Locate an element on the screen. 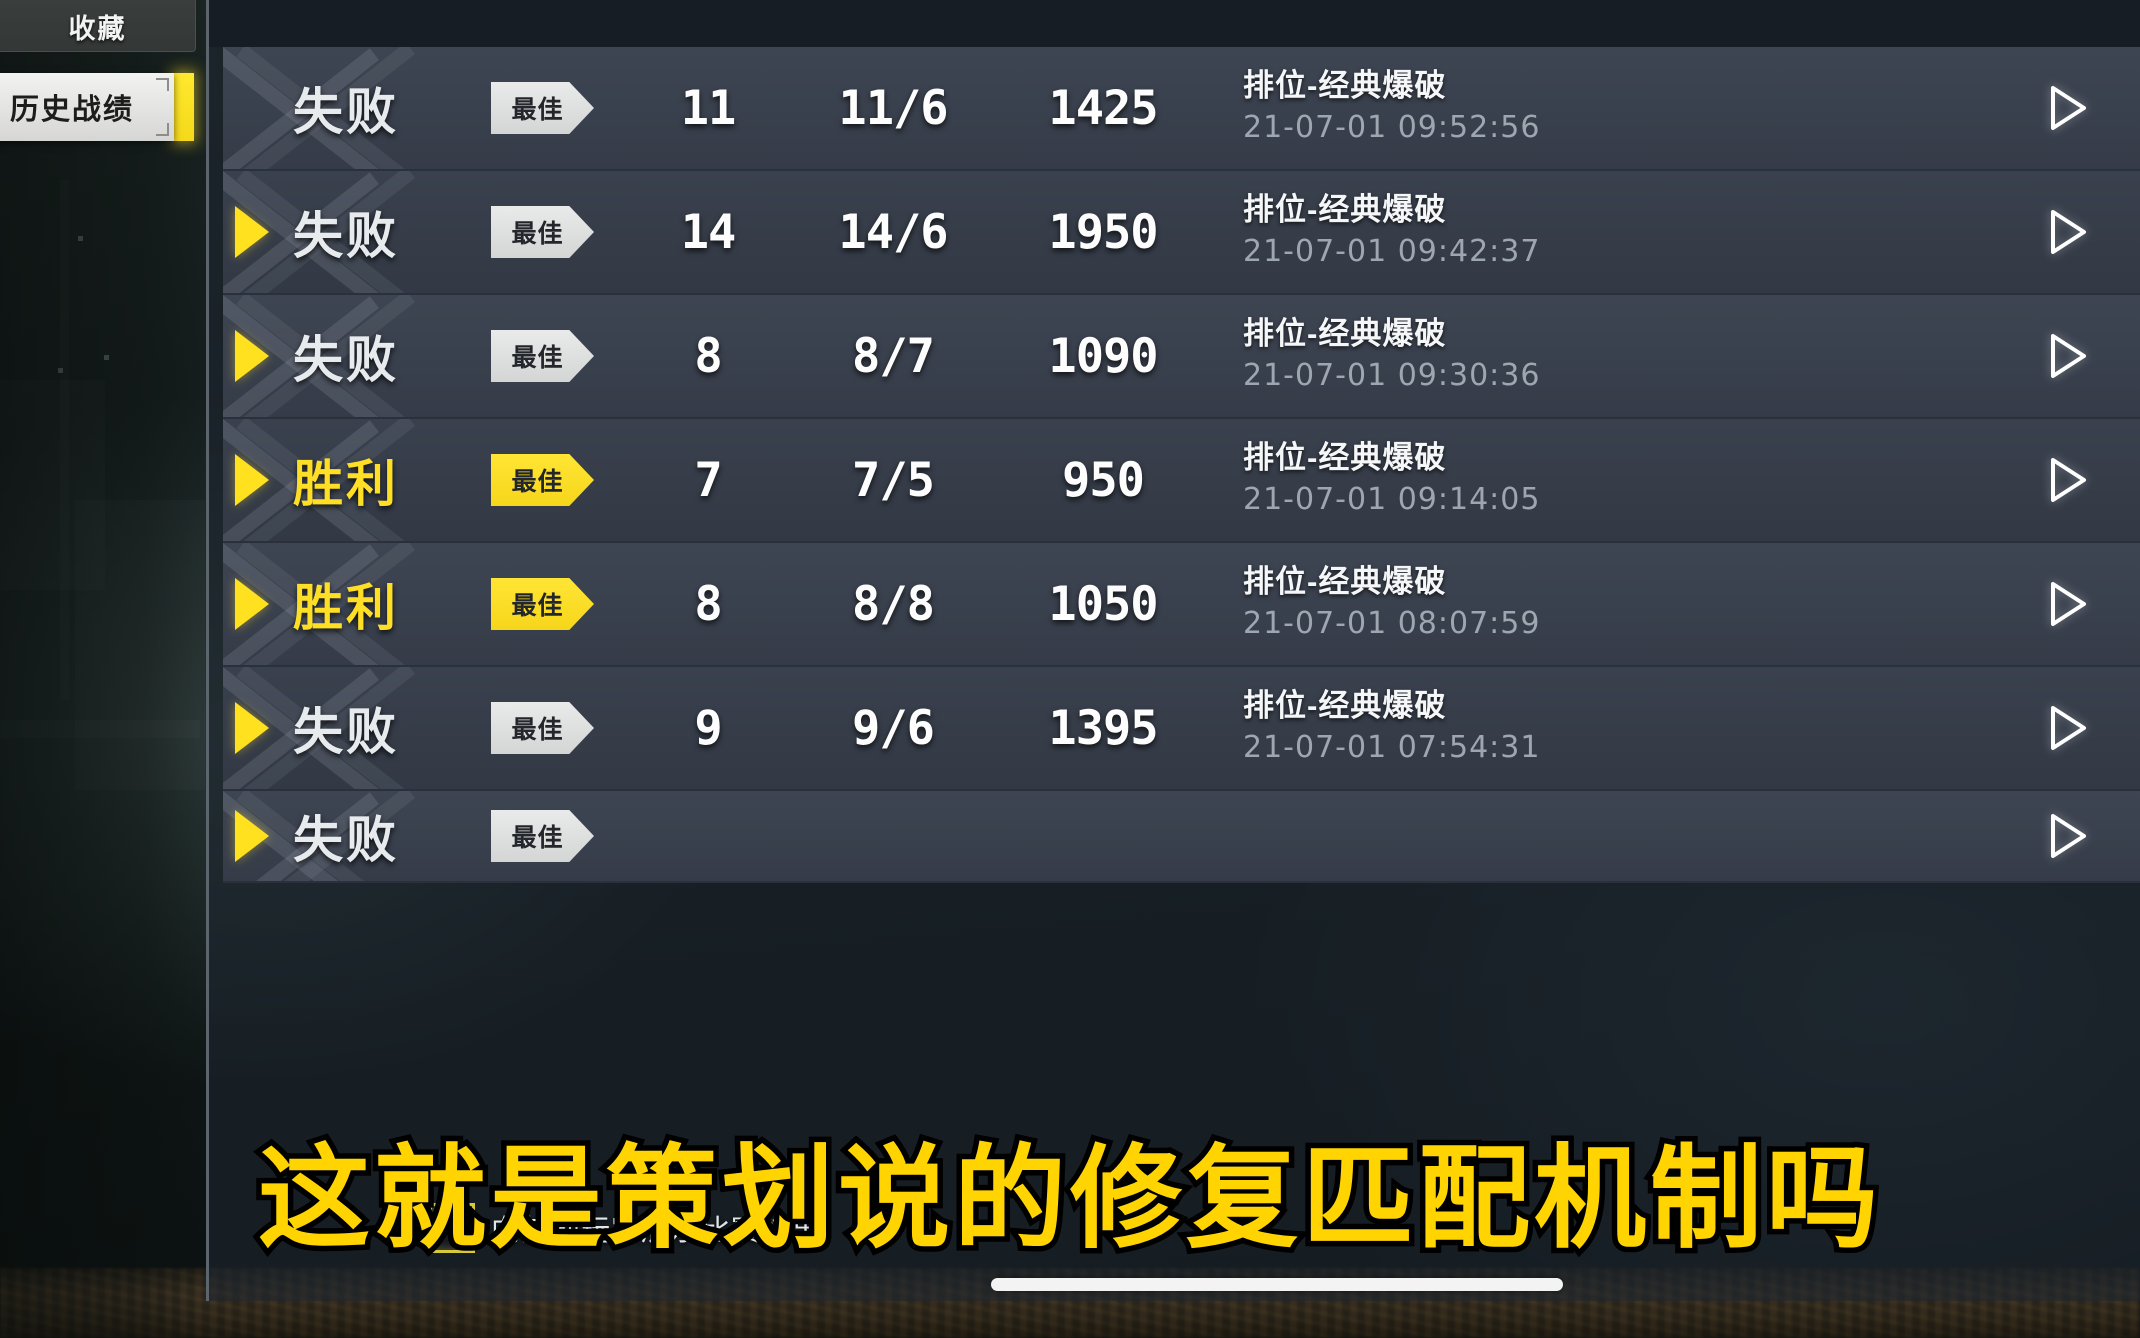 The width and height of the screenshot is (2140, 1338). match-result-label: 胜利 is located at coordinates (346, 484).